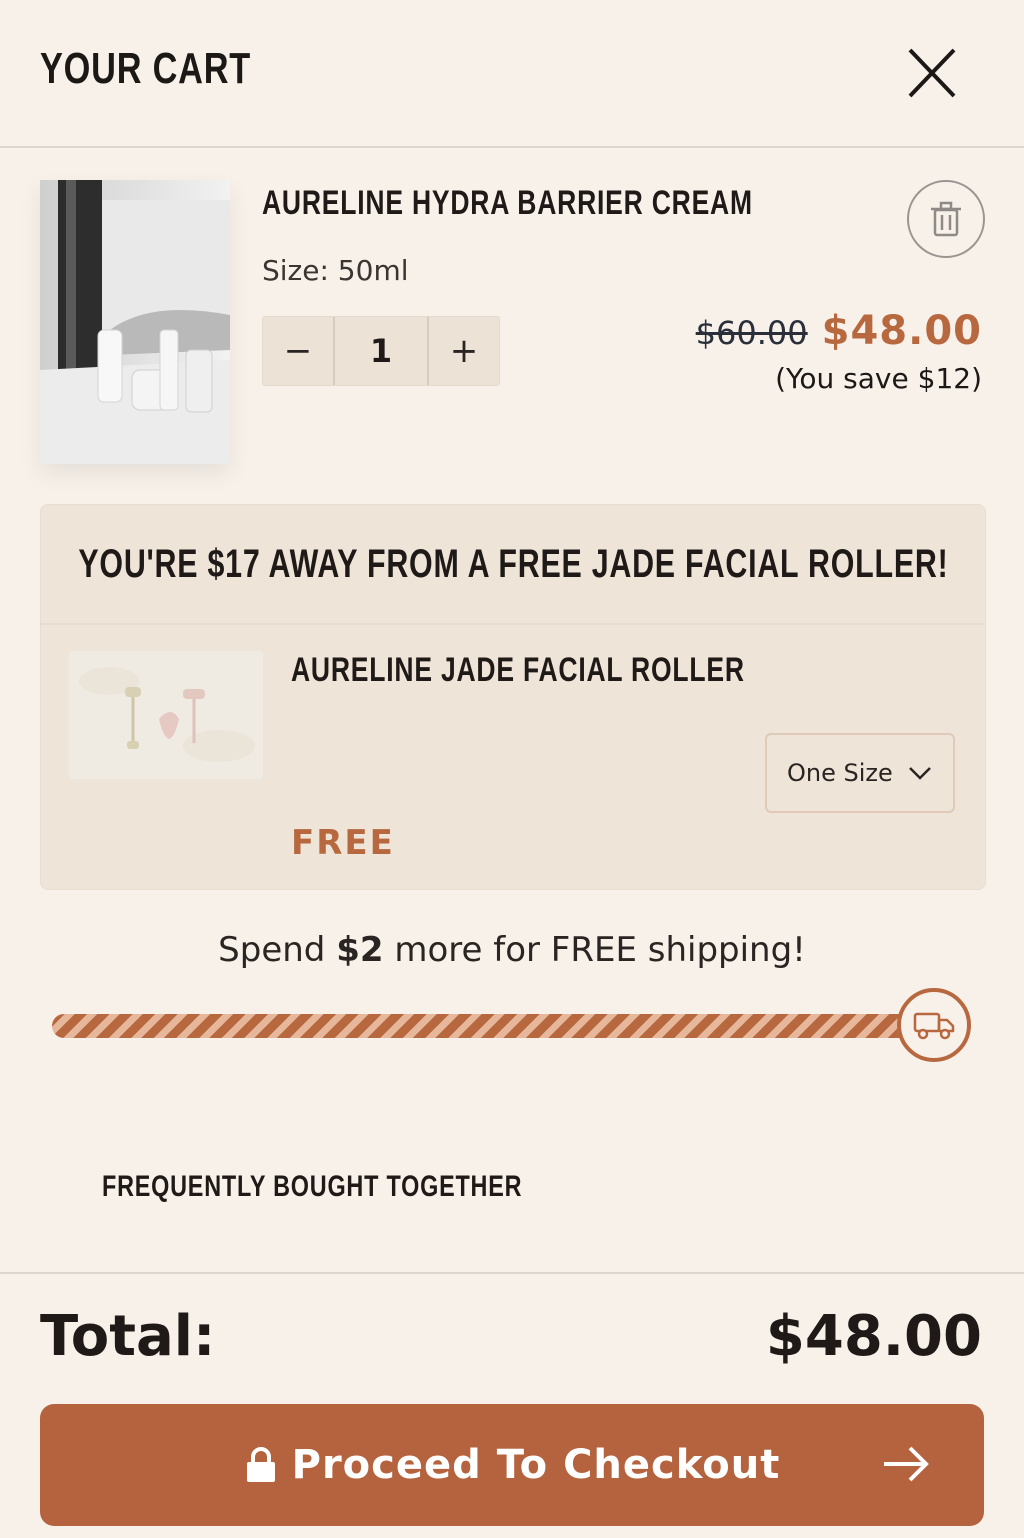  I want to click on gift-size-select: One Size, so click(860, 773).